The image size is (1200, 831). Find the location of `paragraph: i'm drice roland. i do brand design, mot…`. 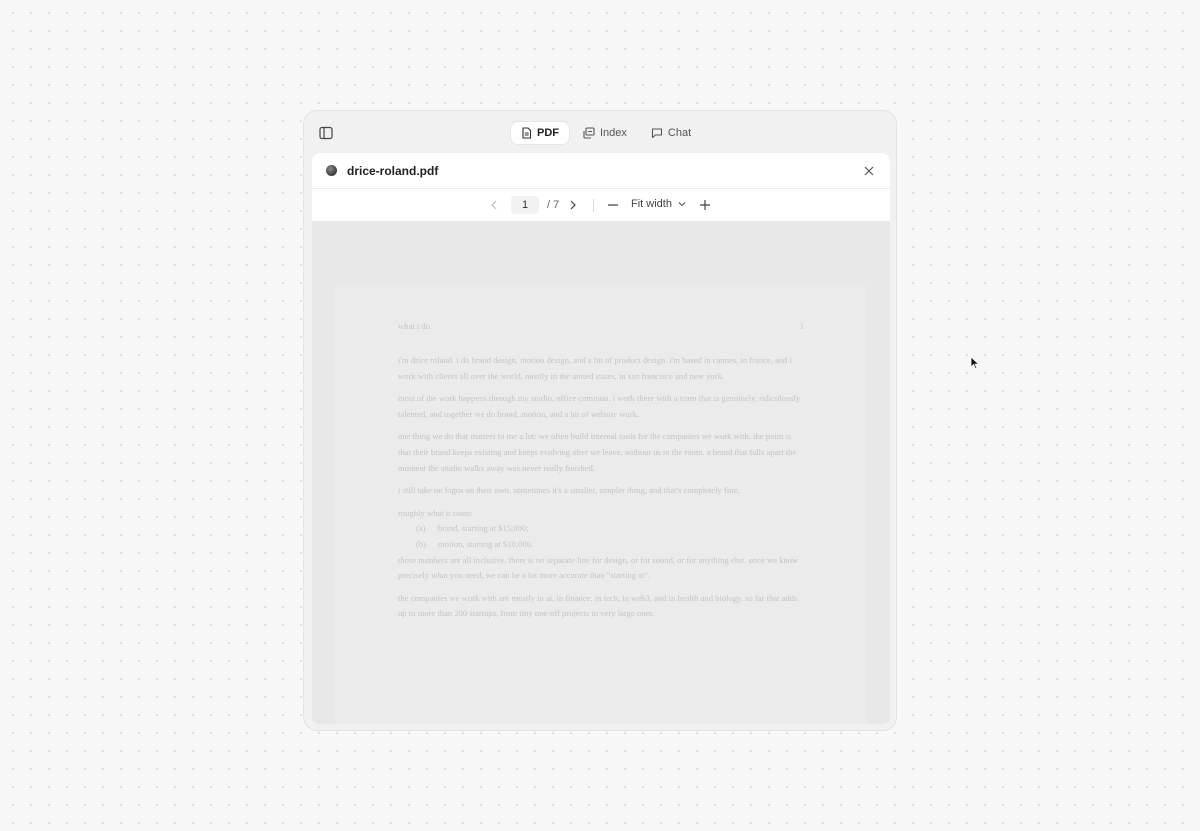

paragraph: i'm drice roland. i do brand design, mot… is located at coordinates (595, 368).